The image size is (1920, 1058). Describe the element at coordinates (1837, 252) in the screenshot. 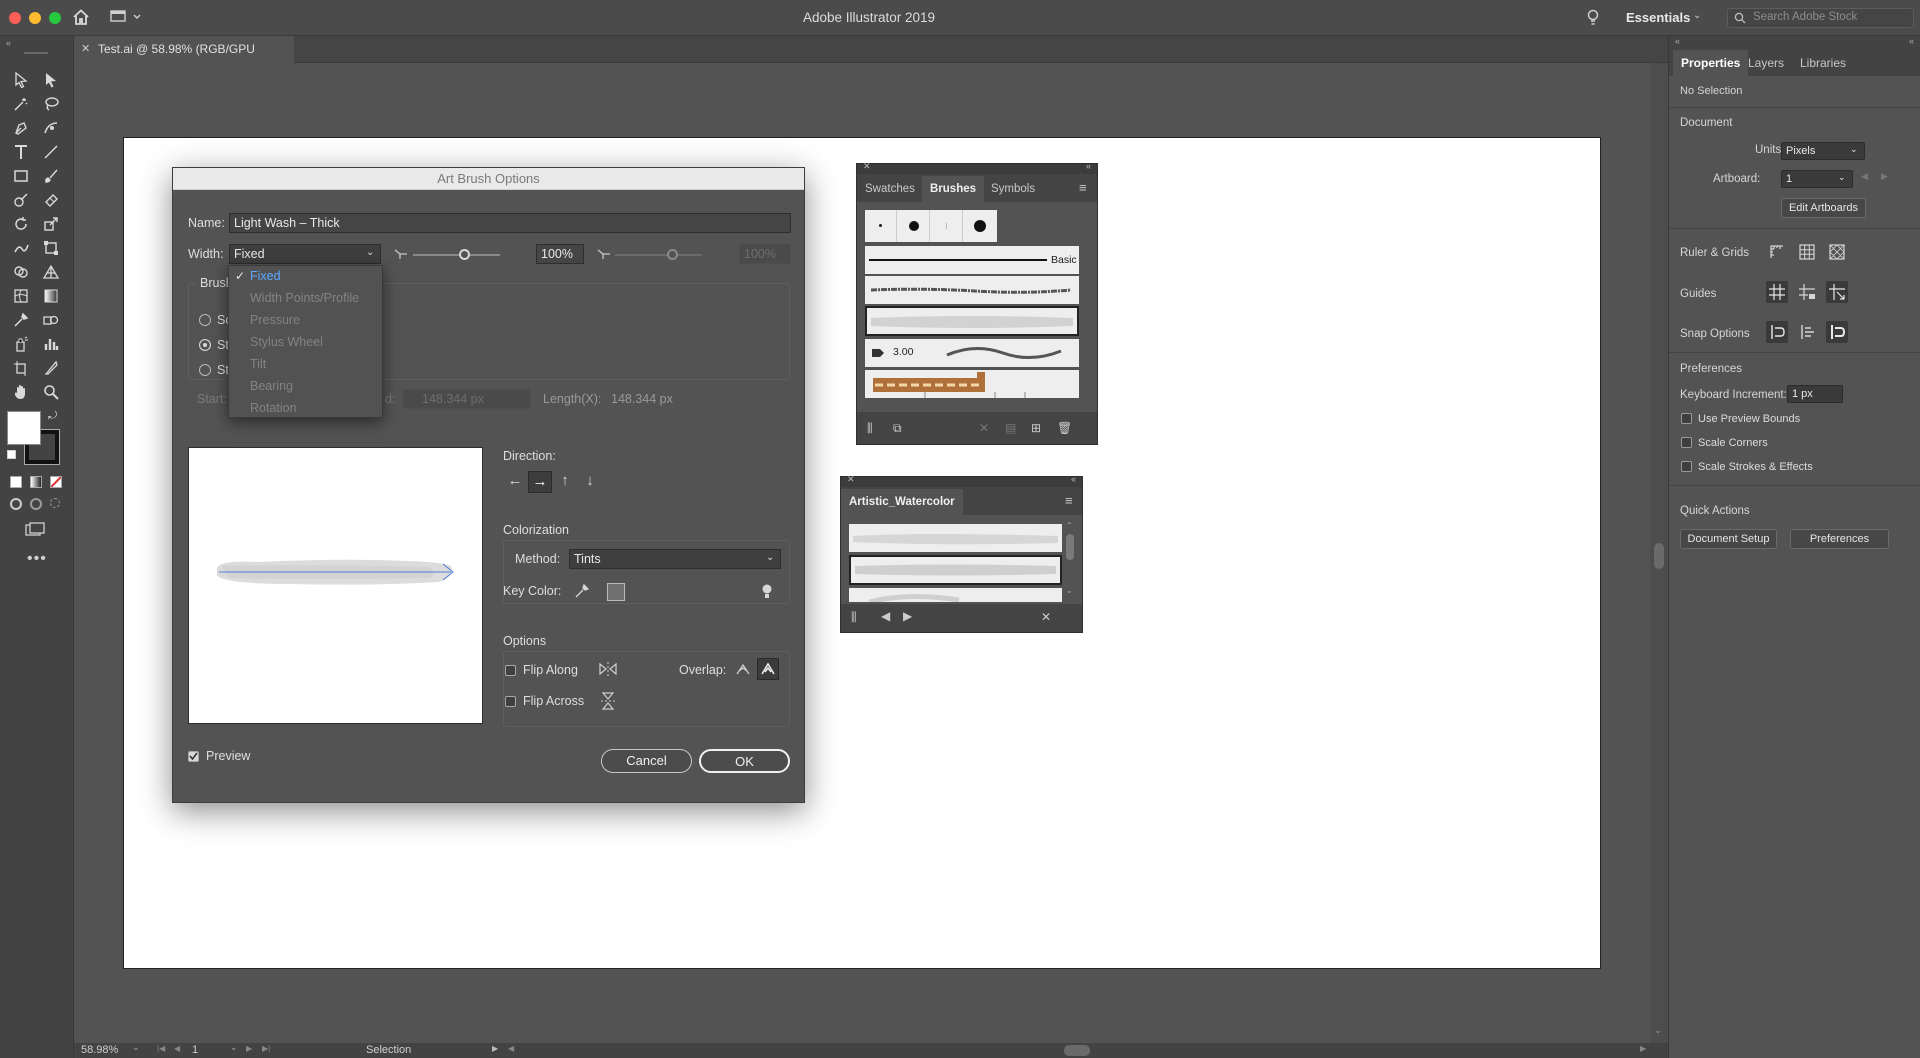

I see `transparency-grid-icon` at that location.